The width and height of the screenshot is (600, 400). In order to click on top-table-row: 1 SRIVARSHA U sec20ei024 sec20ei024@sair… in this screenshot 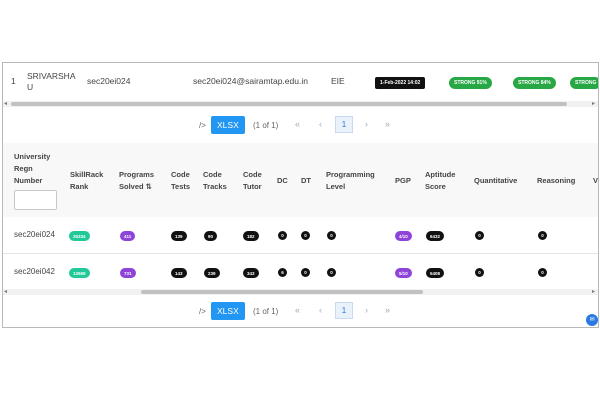, I will do `click(300, 81)`.